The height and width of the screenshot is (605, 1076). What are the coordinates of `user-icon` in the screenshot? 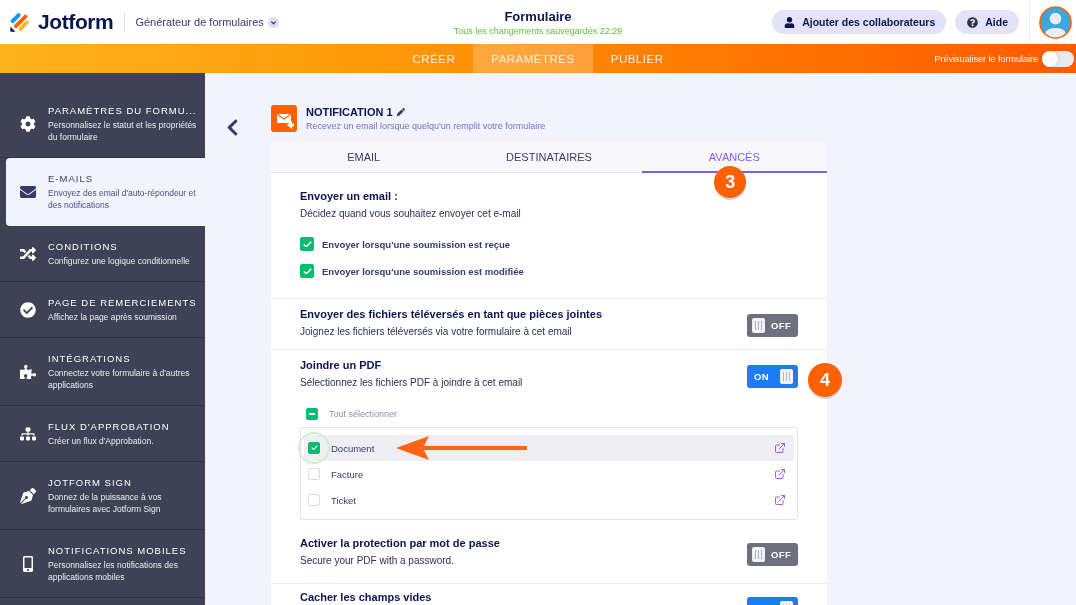 It's located at (790, 22).